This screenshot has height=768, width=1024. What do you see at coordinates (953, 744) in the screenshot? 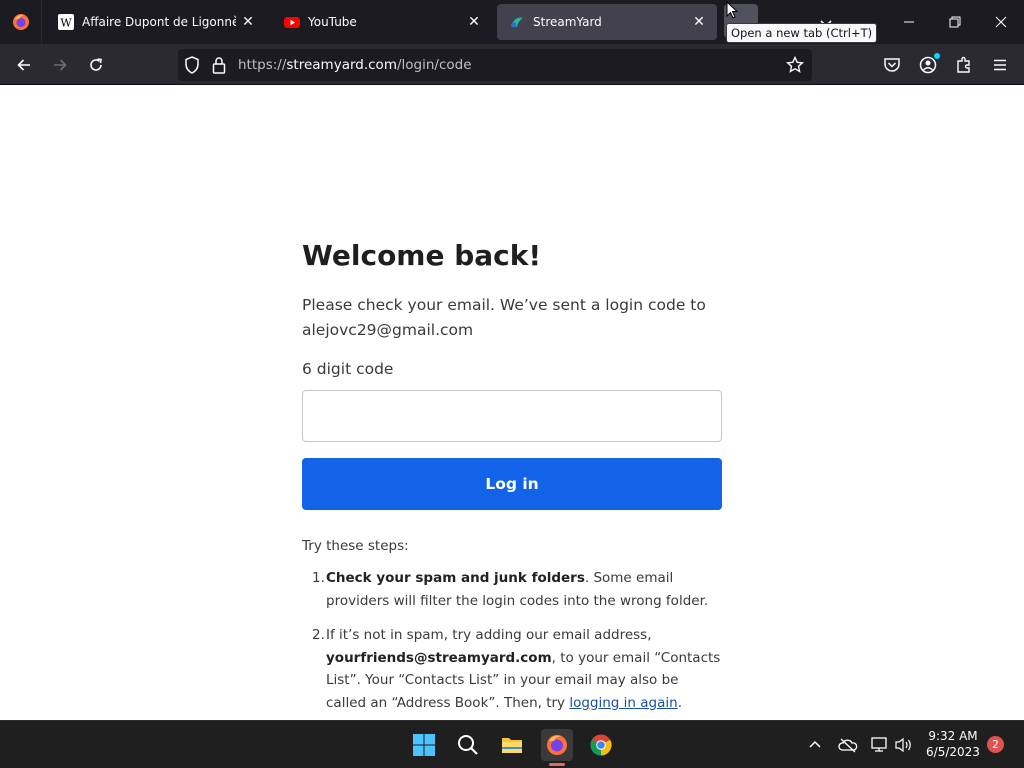
I see `system-clock: 9:32 AM 6/5/2023` at bounding box center [953, 744].